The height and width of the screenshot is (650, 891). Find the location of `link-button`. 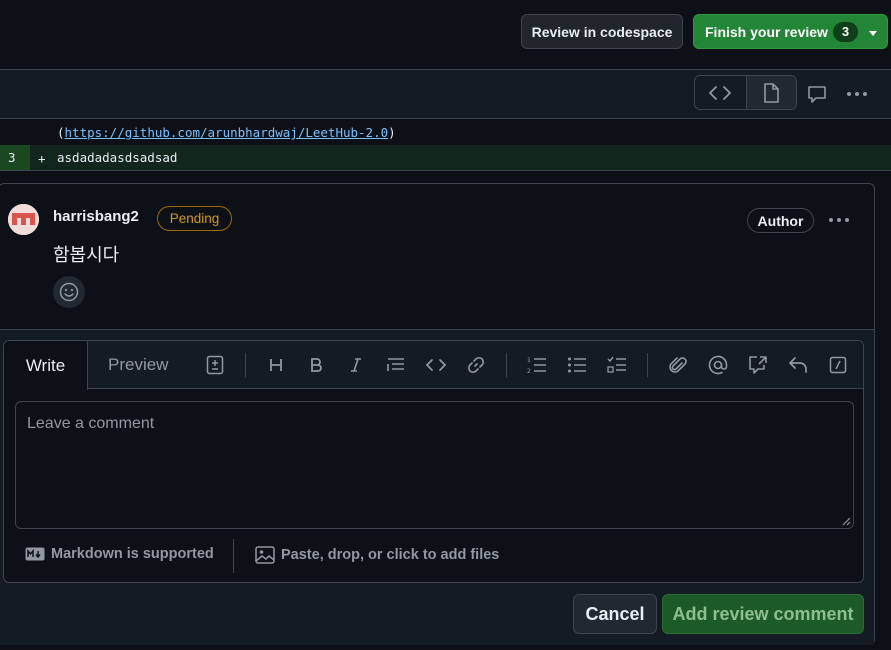

link-button is located at coordinates (476, 365).